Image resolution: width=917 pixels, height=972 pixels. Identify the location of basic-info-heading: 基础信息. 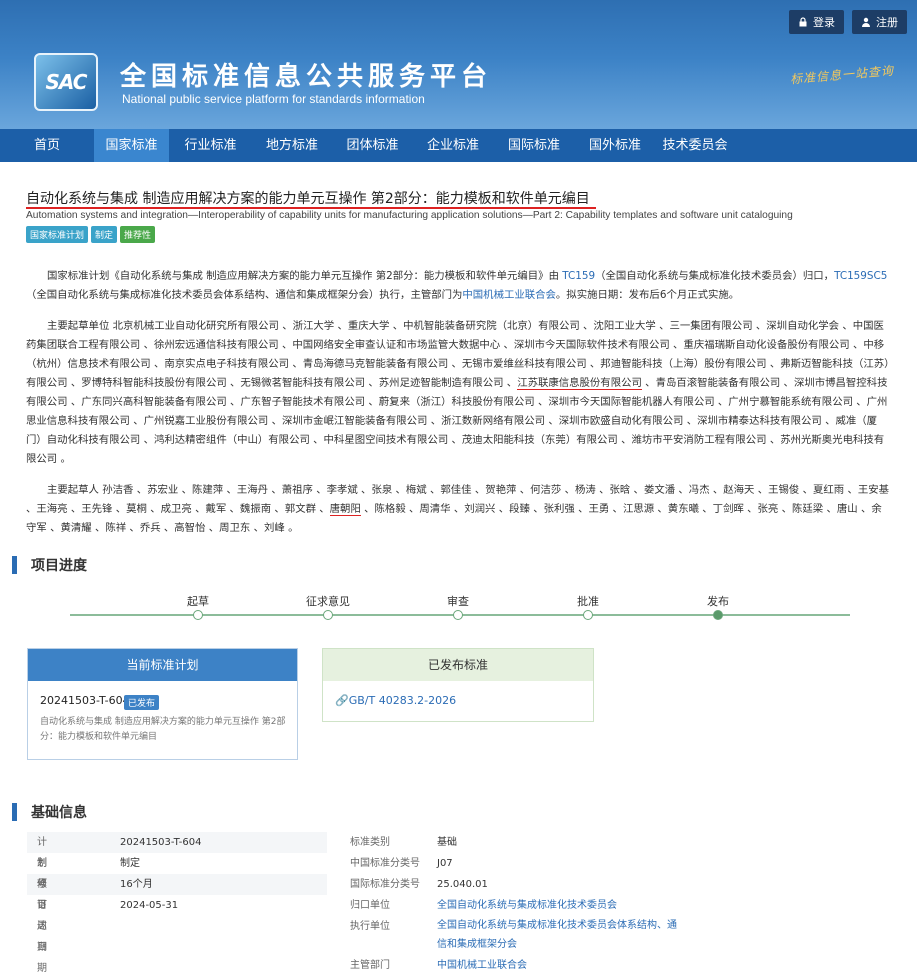
(59, 813).